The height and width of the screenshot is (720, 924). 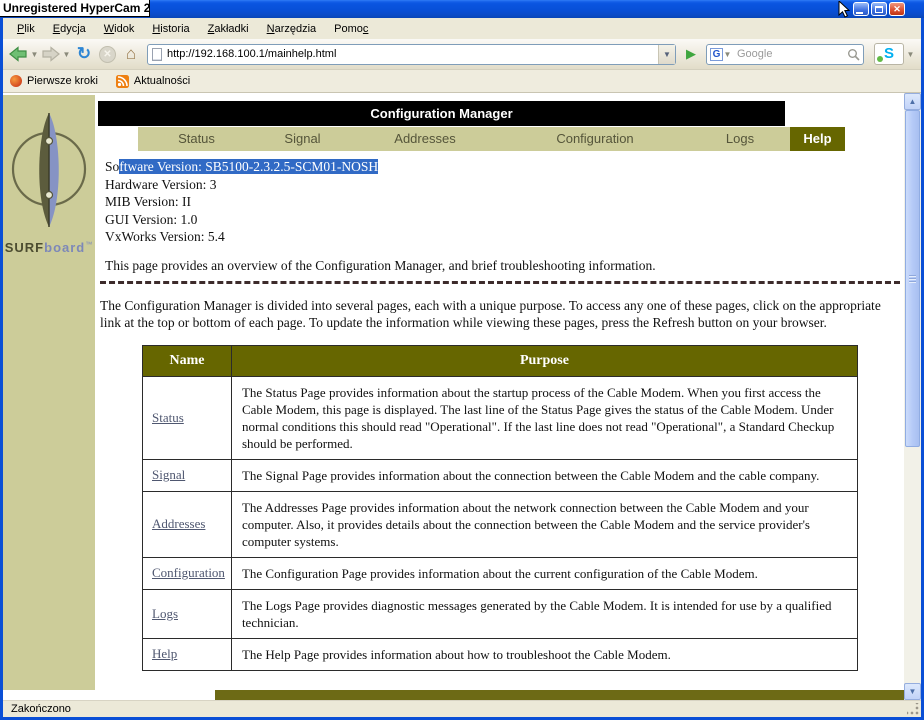 I want to click on url-bar: http://192.168.100.1/mainhelp.html ▼, so click(x=411, y=54).